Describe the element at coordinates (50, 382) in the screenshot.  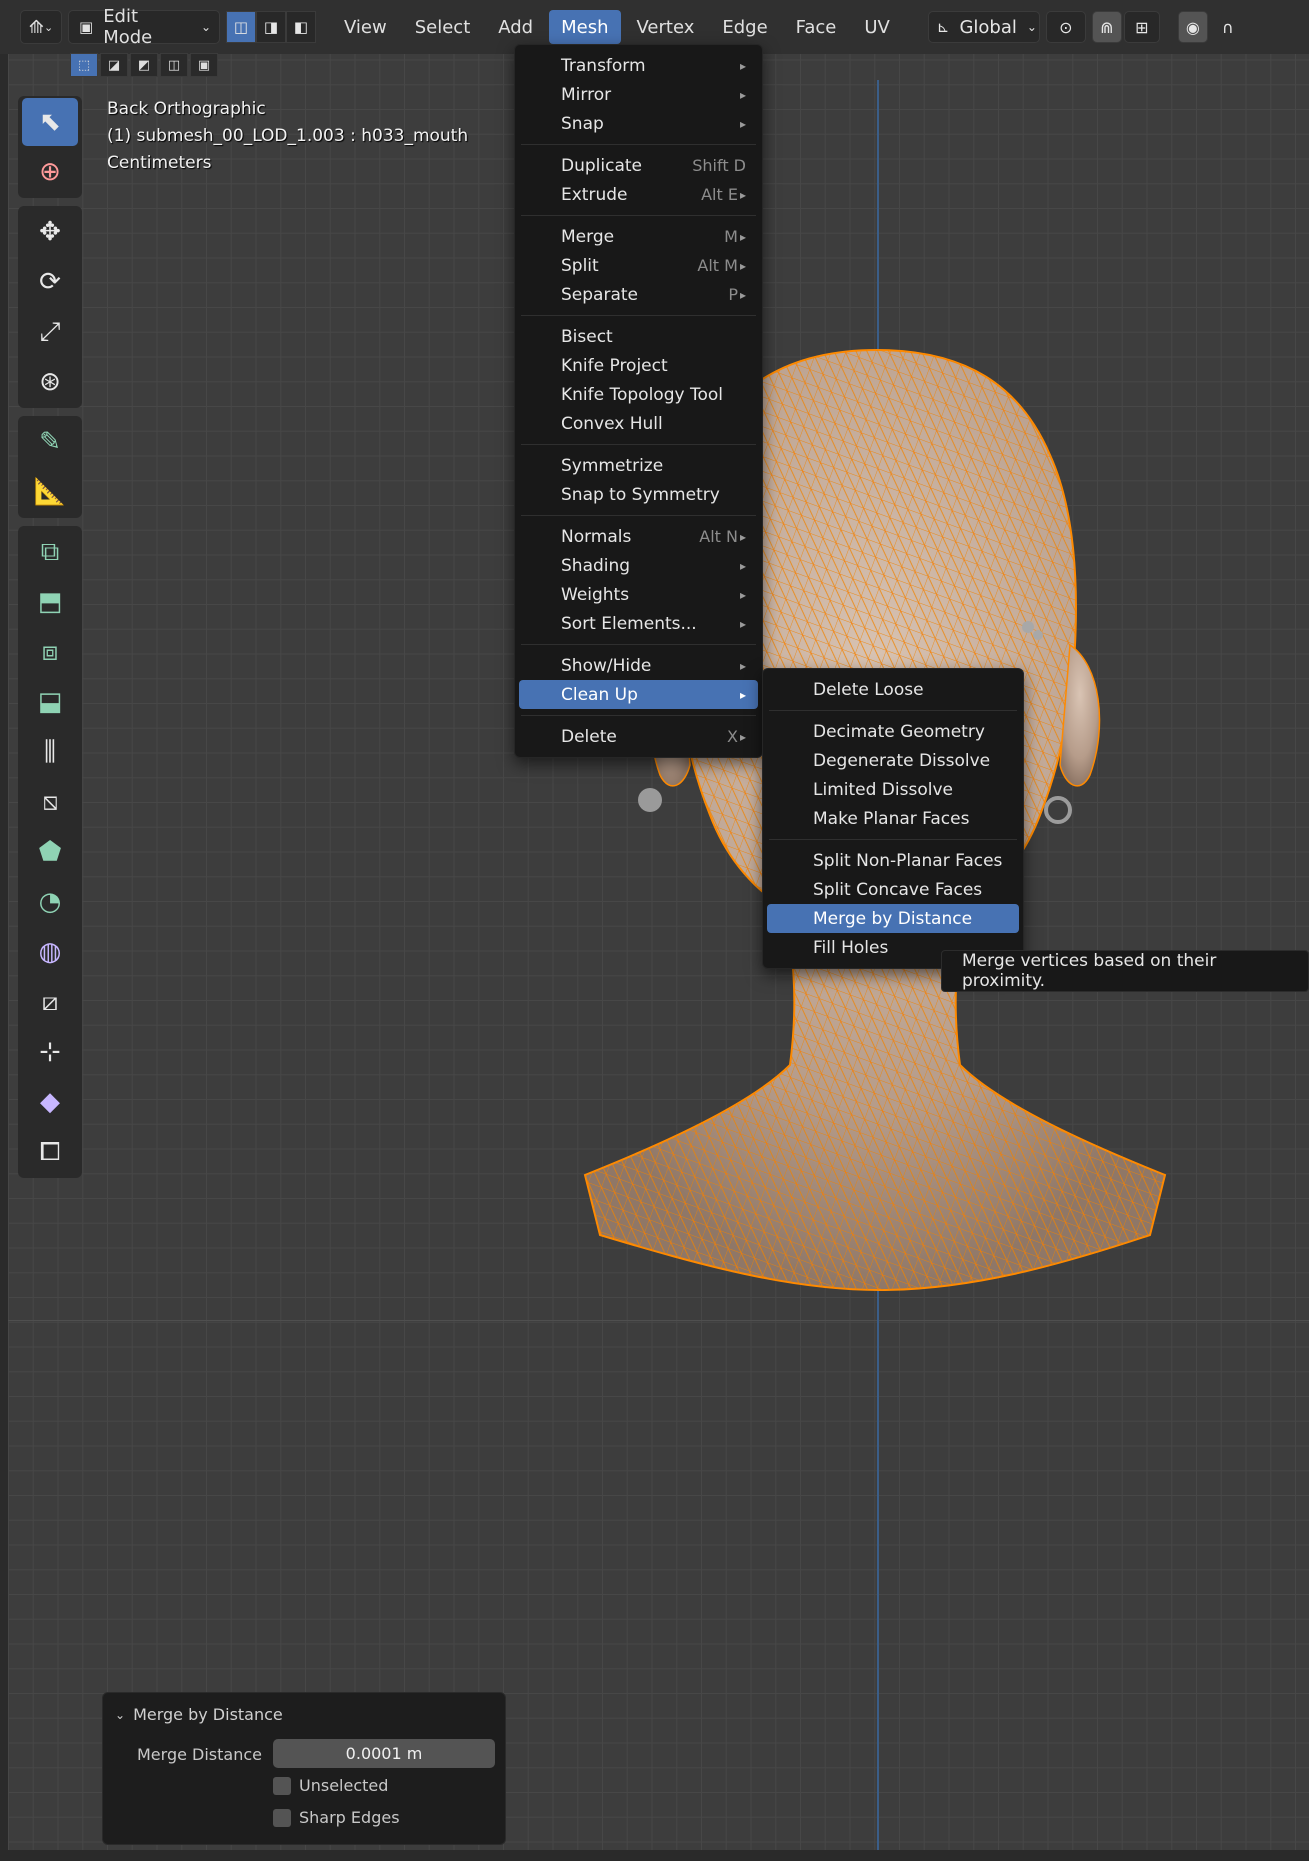
I see `transform-tool-icon: ⊛` at that location.